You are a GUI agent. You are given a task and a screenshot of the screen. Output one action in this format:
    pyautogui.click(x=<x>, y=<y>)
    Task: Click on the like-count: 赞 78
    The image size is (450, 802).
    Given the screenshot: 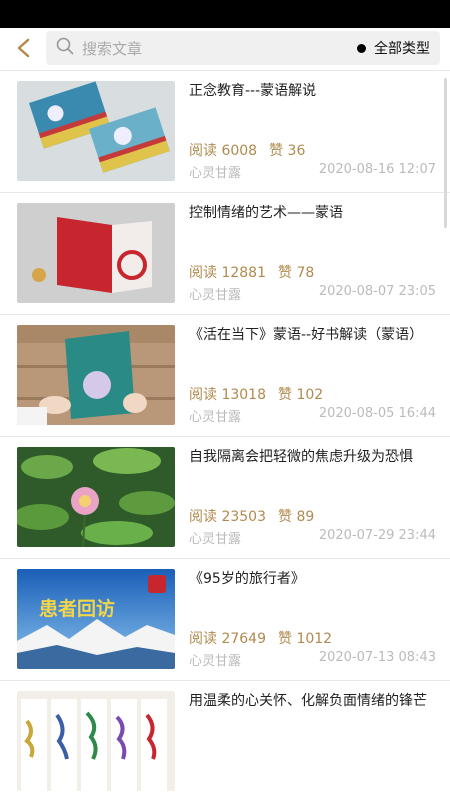 What is the action you would take?
    pyautogui.click(x=296, y=273)
    